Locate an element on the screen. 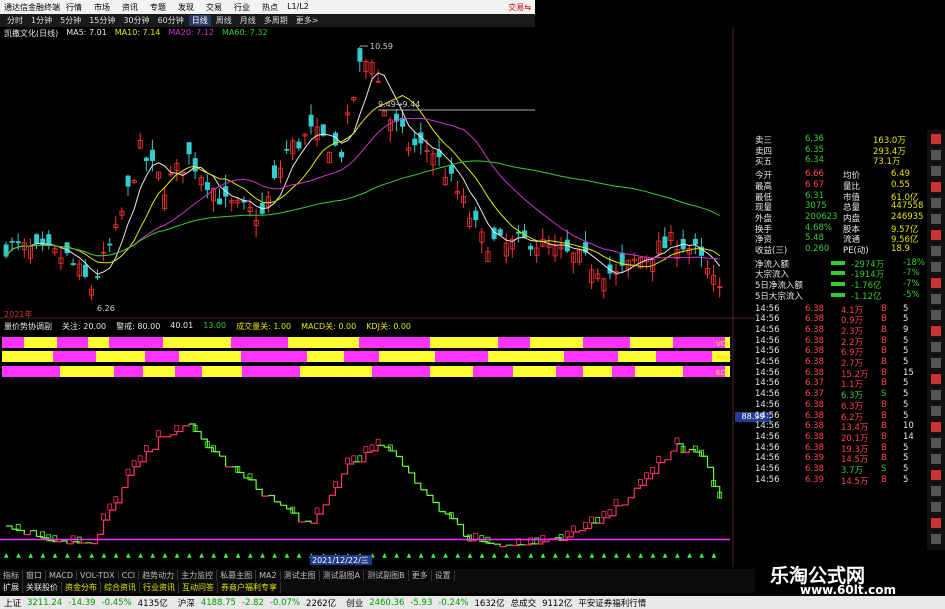 Image resolution: width=945 pixels, height=609 pixels. period-0: 分时 is located at coordinates (15, 20).